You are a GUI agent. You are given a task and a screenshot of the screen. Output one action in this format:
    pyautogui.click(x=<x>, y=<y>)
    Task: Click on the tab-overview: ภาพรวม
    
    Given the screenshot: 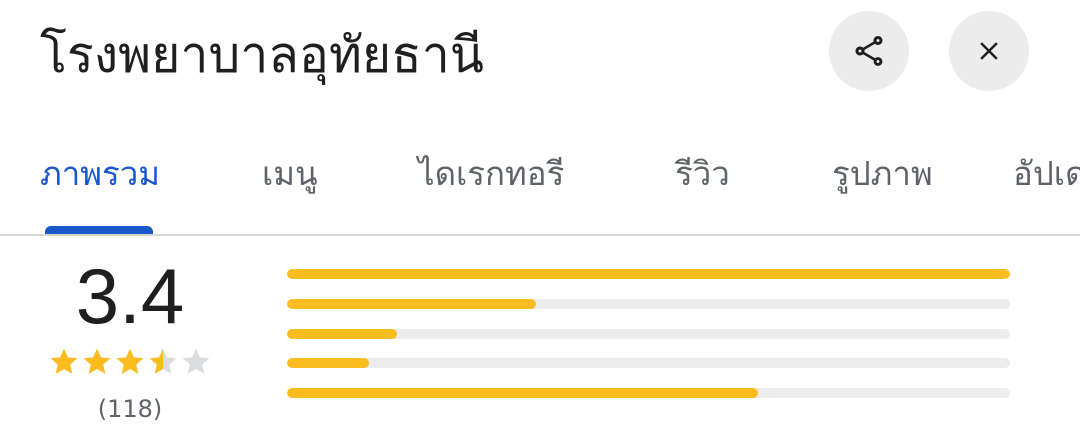 What is the action you would take?
    pyautogui.click(x=100, y=174)
    